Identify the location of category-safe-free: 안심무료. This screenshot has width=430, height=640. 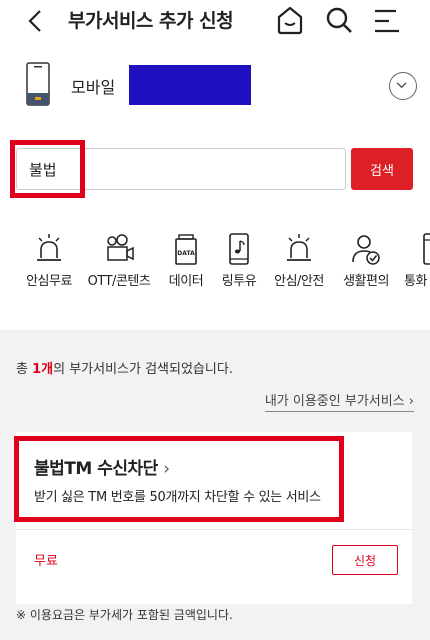
(49, 265).